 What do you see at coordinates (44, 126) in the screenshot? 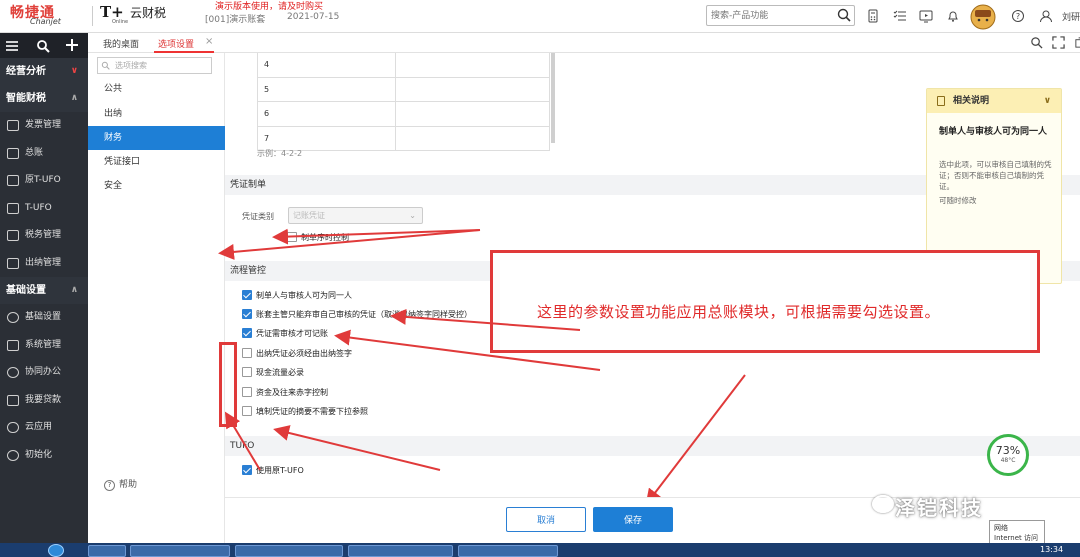
I see `sidebar-item-invoice: 发票管理` at bounding box center [44, 126].